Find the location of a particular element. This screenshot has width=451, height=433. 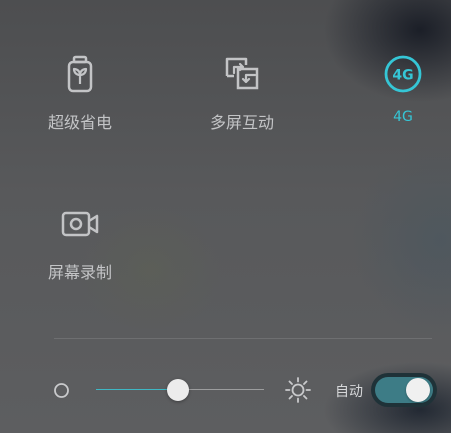

slider-thumb is located at coordinates (178, 390).